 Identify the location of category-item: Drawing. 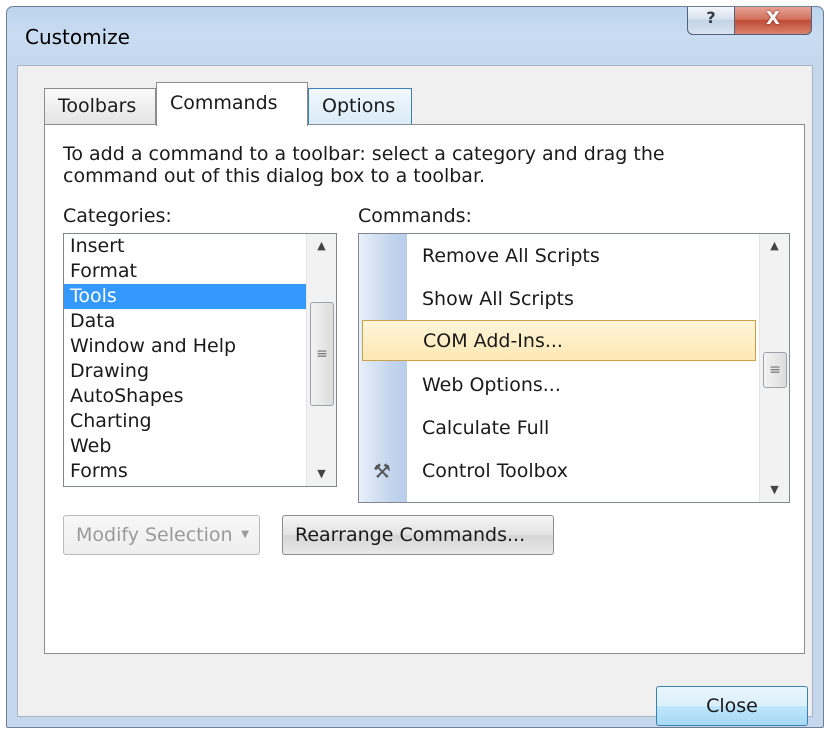
(200, 371).